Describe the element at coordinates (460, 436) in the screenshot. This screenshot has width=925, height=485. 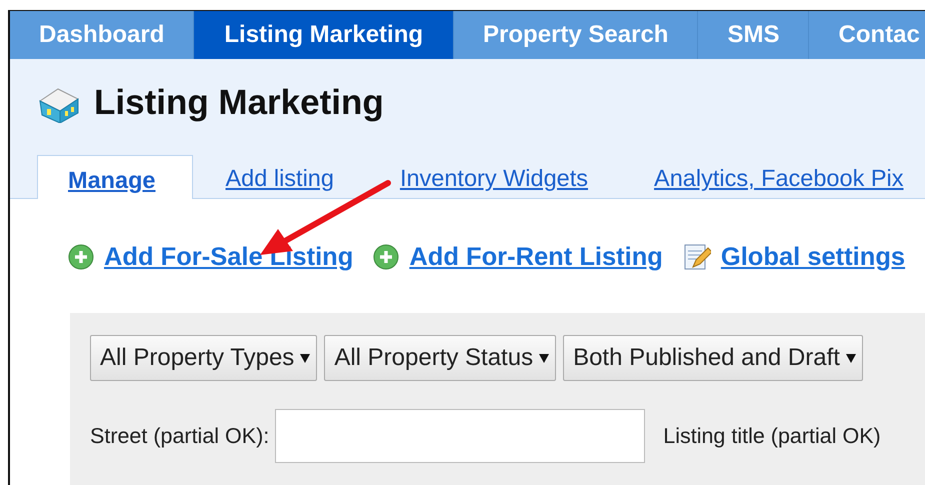
I see `street-field` at that location.